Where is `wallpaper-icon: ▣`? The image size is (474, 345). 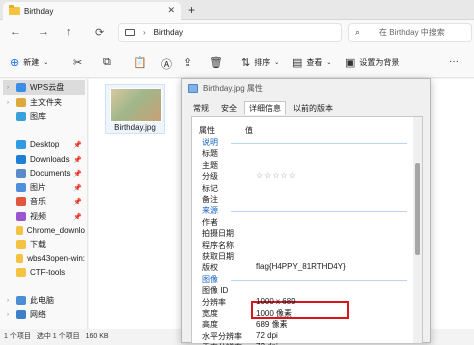 wallpaper-icon: ▣ is located at coordinates (350, 63).